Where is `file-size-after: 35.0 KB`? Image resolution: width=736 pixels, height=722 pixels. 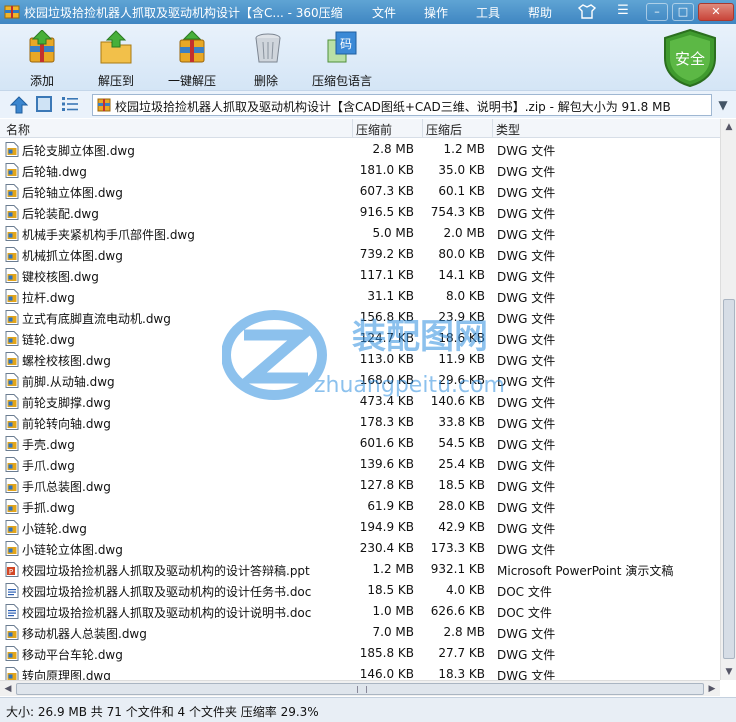 file-size-after: 35.0 KB is located at coordinates (461, 170).